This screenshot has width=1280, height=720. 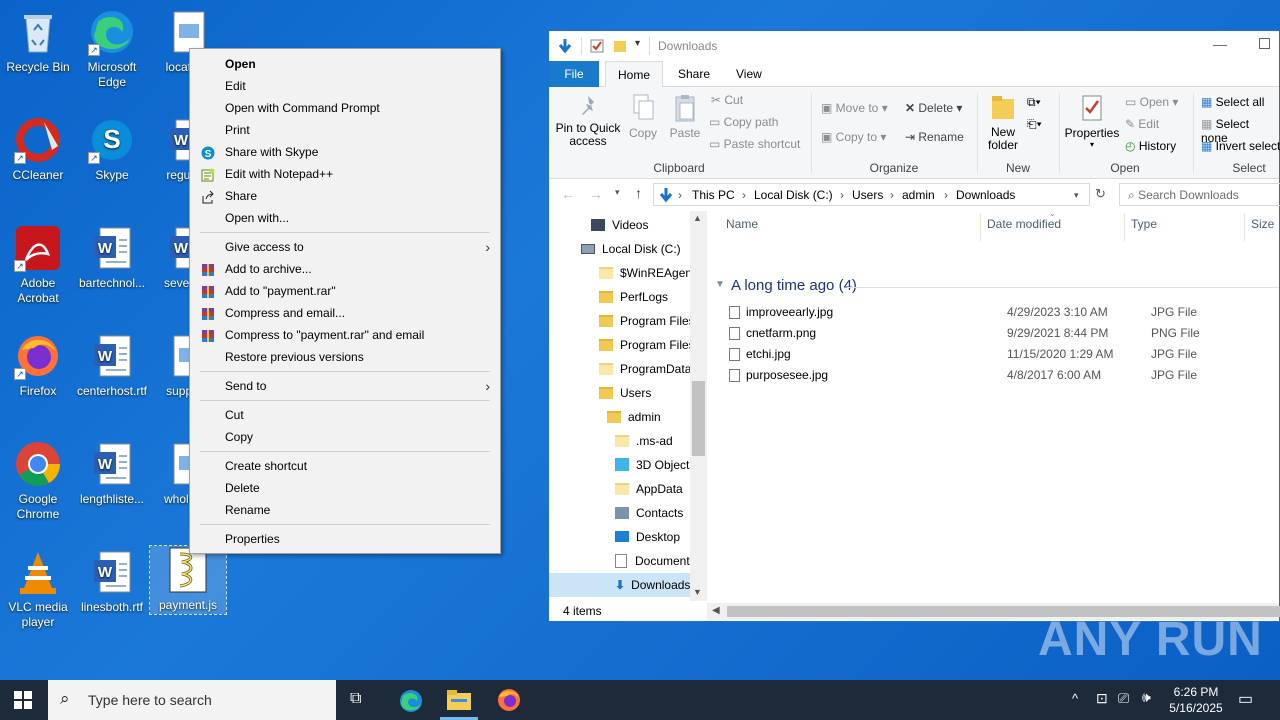 I want to click on task-view-icon: ⧉, so click(x=355, y=699).